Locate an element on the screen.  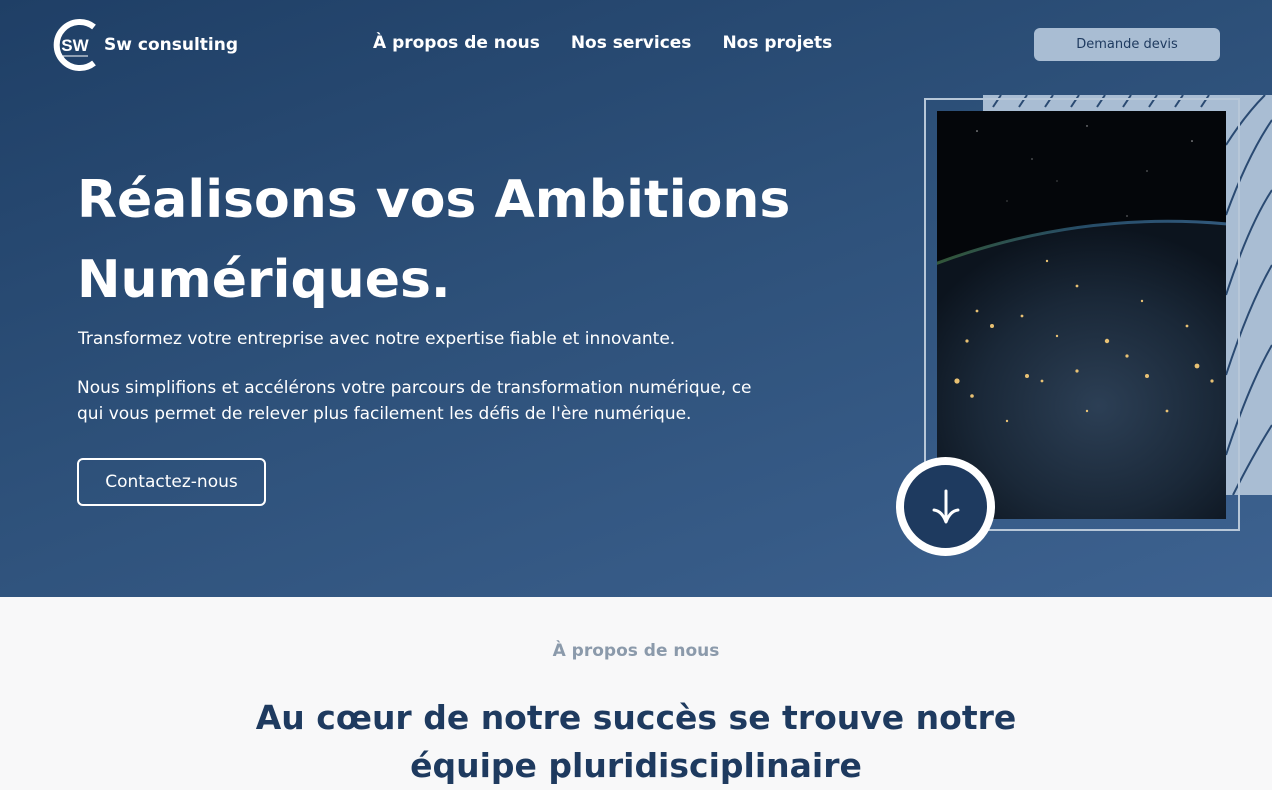
logo-letters: SW is located at coordinates (75, 45).